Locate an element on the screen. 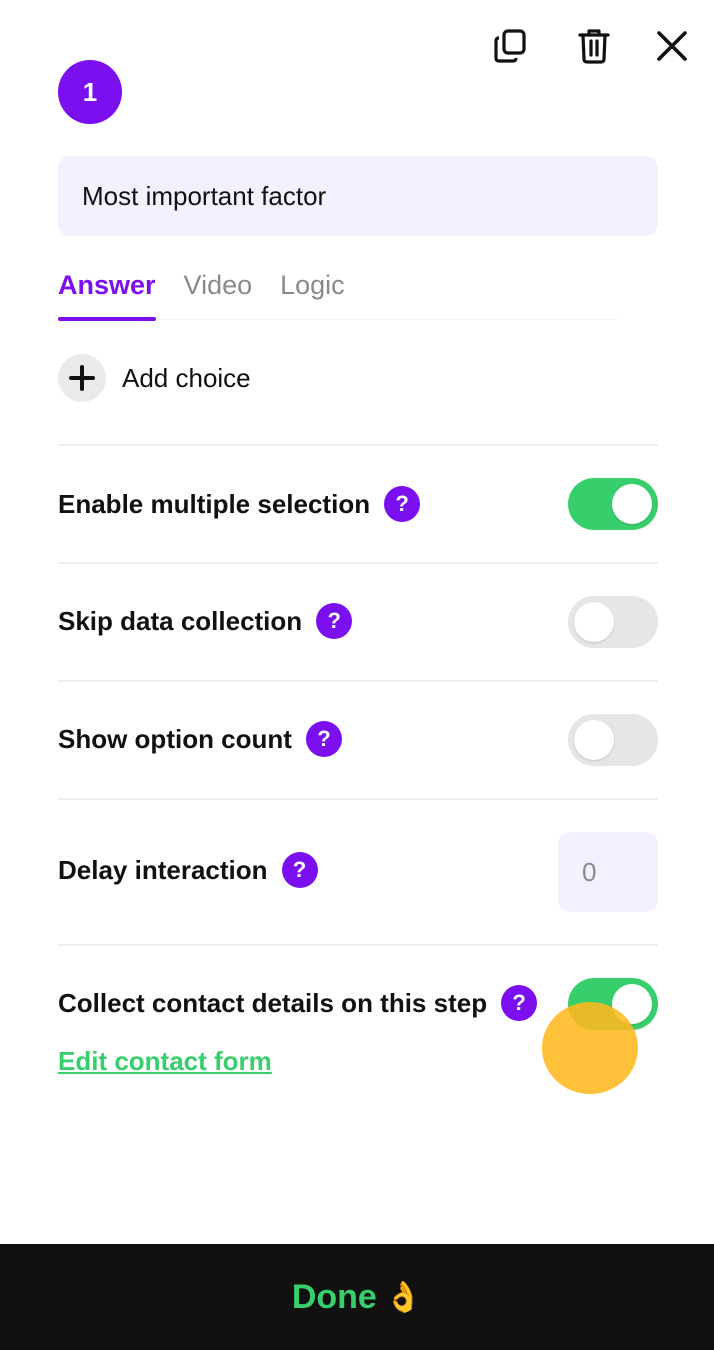 The image size is (714, 1350). touch-indicator is located at coordinates (590, 1048).